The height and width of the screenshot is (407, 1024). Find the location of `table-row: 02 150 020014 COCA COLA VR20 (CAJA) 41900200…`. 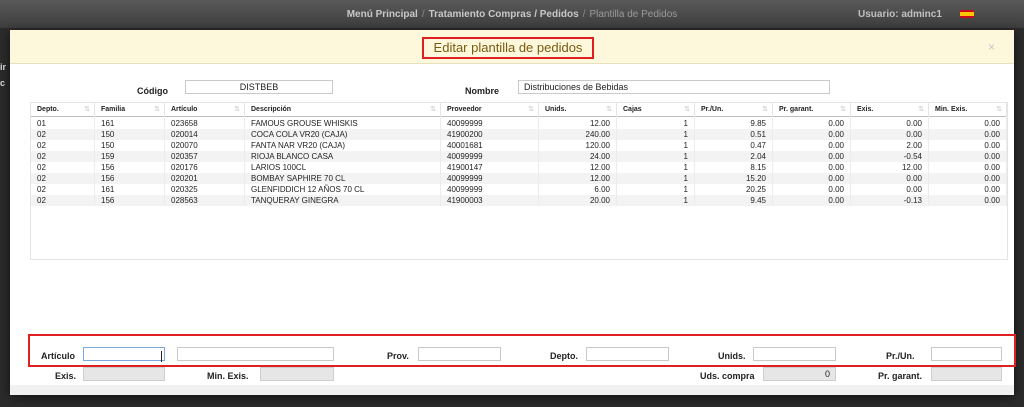

table-row: 02 150 020014 COCA COLA VR20 (CAJA) 41900200… is located at coordinates (519, 134).